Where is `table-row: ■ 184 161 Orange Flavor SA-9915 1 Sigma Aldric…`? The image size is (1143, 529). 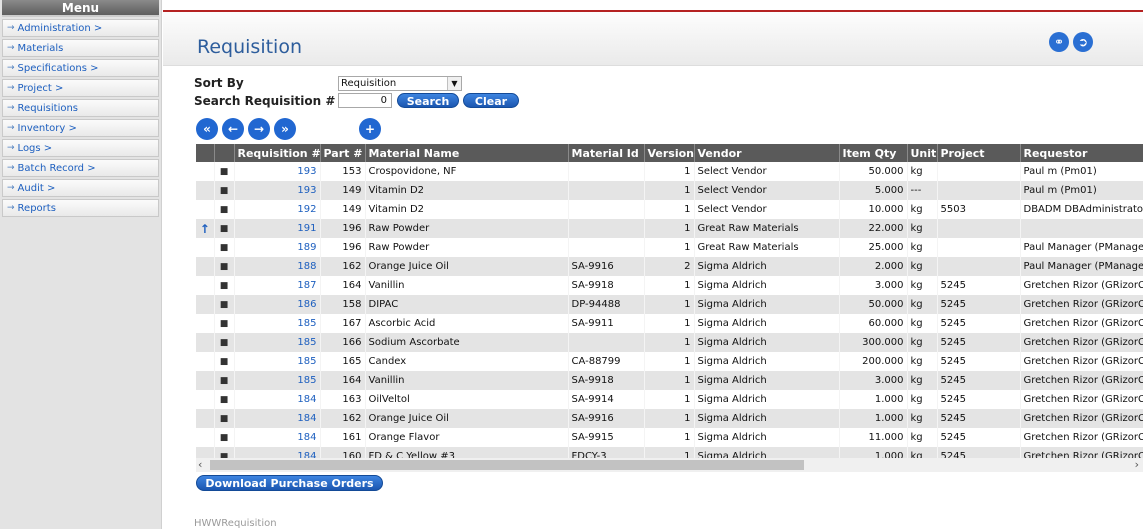
table-row: ■ 184 161 Orange Flavor SA-9915 1 Sigma Aldric… is located at coordinates (669, 437).